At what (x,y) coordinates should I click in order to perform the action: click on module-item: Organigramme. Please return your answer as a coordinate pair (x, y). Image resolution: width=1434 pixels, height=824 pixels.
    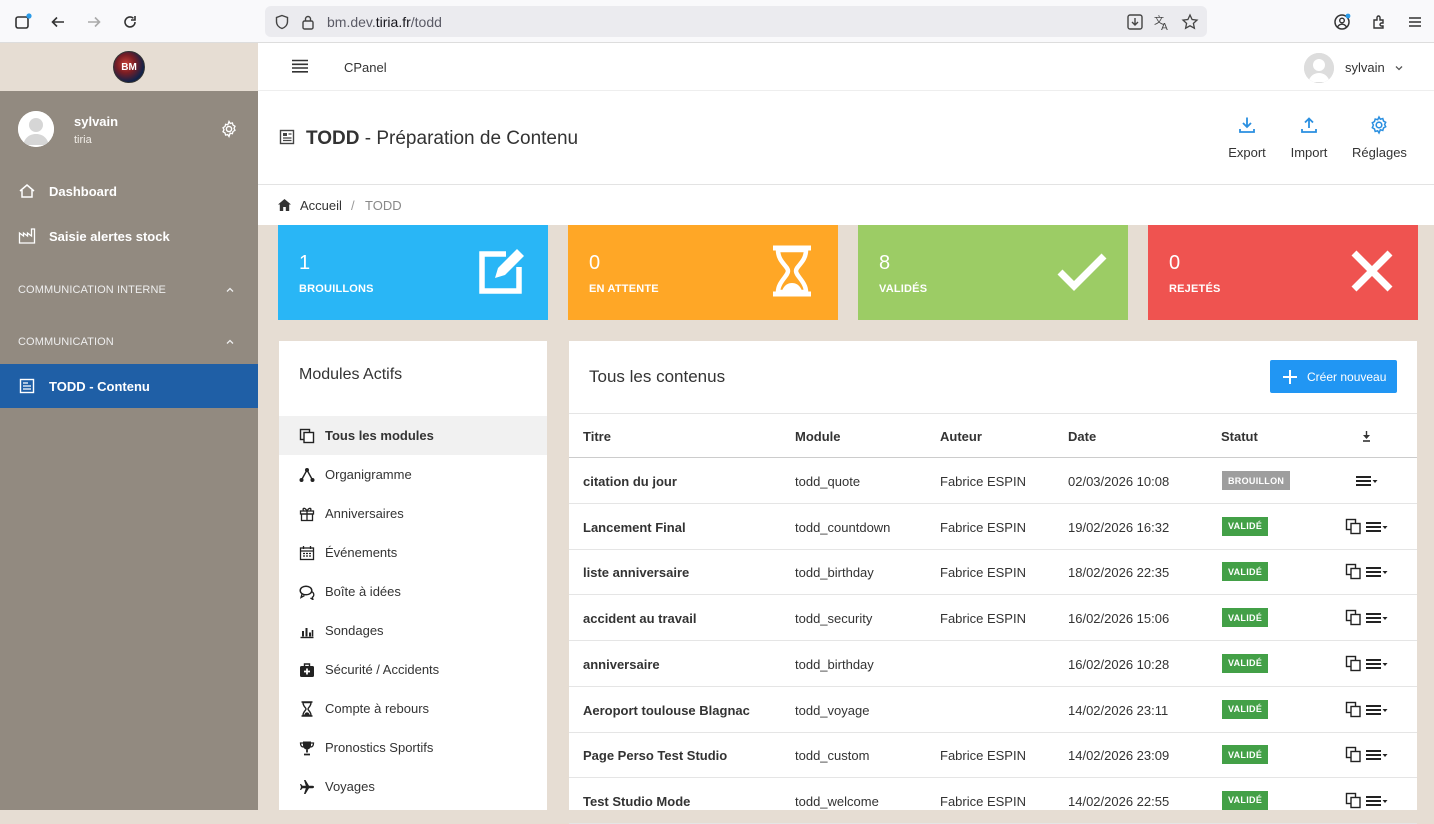
    Looking at the image, I should click on (413, 474).